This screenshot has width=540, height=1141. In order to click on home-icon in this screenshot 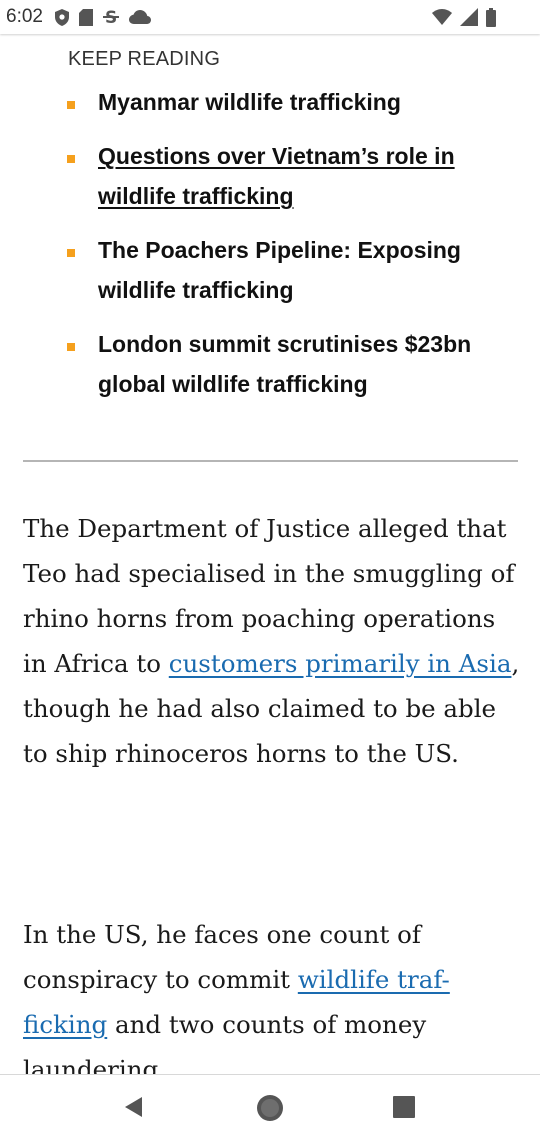, I will do `click(270, 1108)`.